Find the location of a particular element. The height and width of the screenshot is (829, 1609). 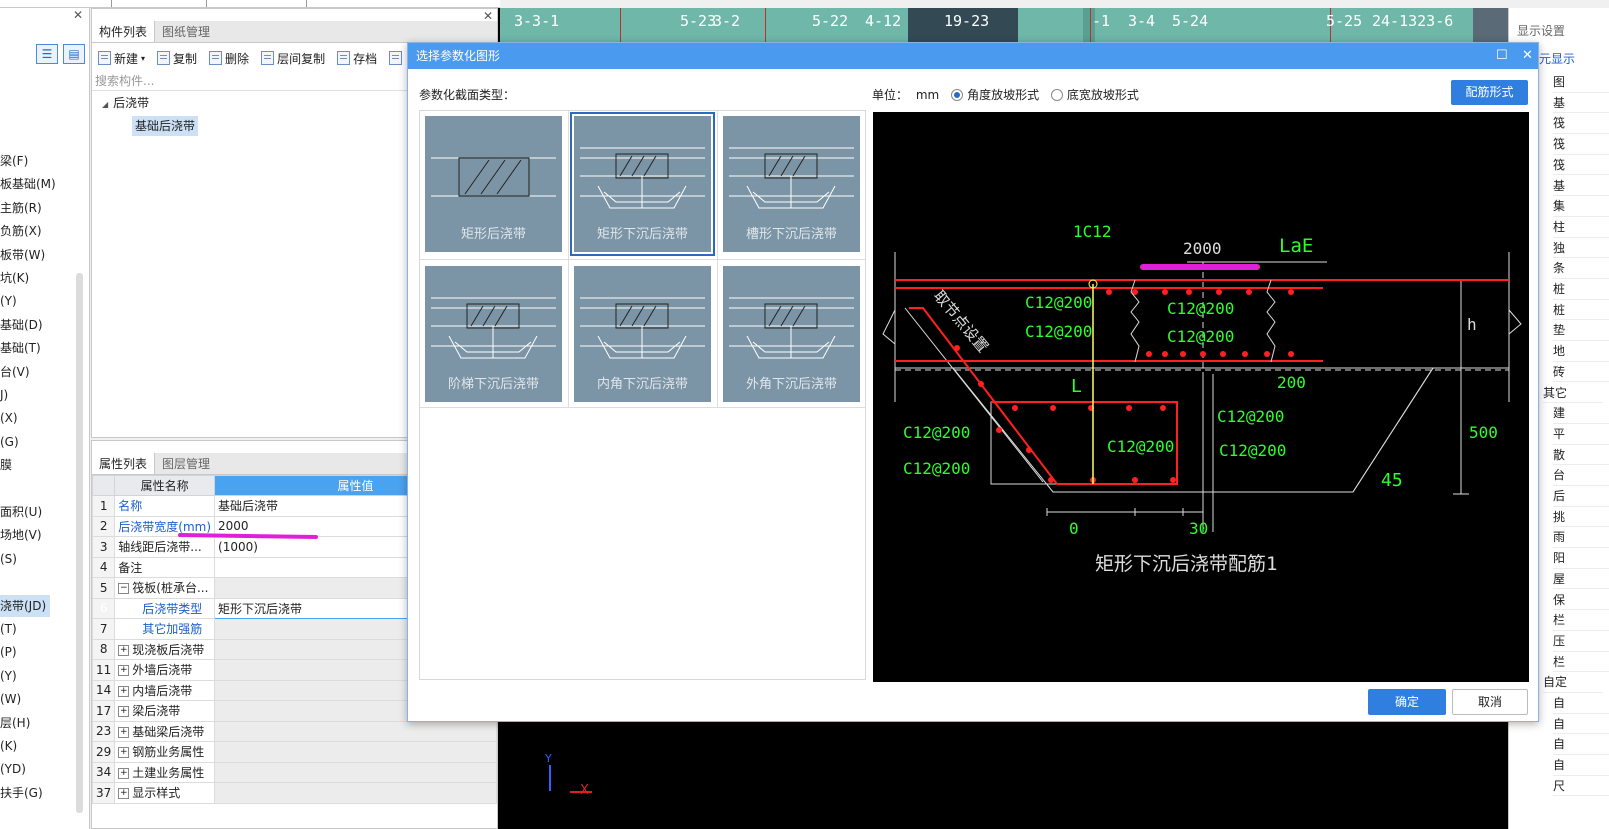

tab-drawing-management: 图纸管理 is located at coordinates (186, 31).